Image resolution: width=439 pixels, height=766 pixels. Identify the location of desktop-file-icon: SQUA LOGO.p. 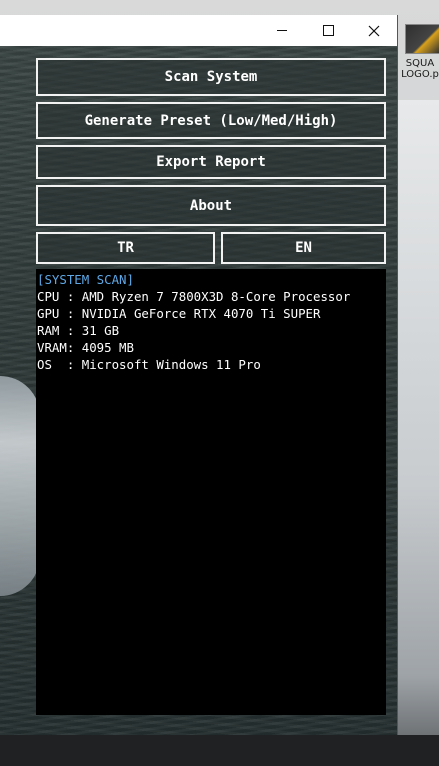
(420, 52).